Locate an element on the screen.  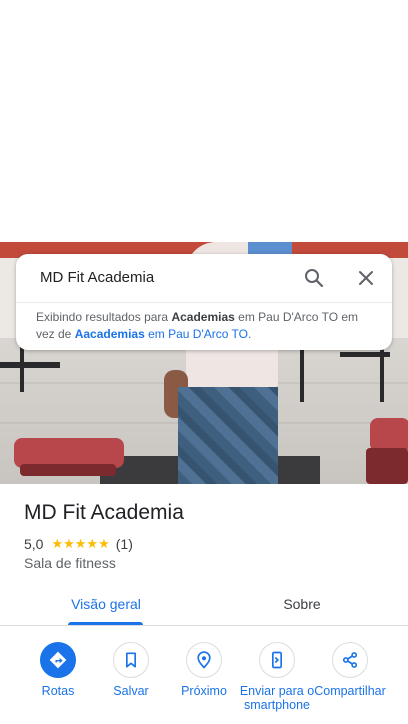
place-title: MD Fit Academia is located at coordinates (104, 512).